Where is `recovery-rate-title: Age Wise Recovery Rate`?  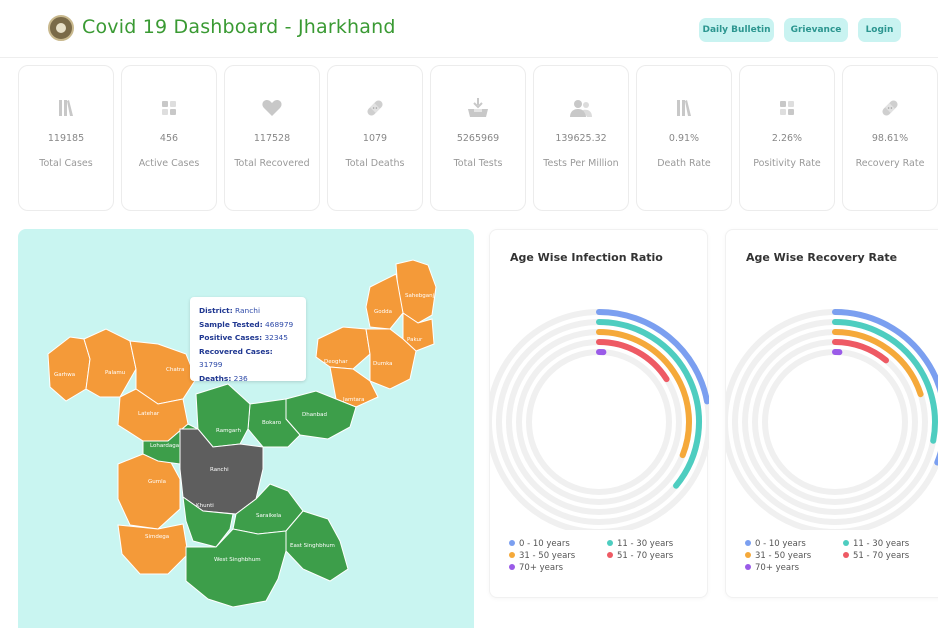
recovery-rate-title: Age Wise Recovery Rate is located at coordinates (822, 257).